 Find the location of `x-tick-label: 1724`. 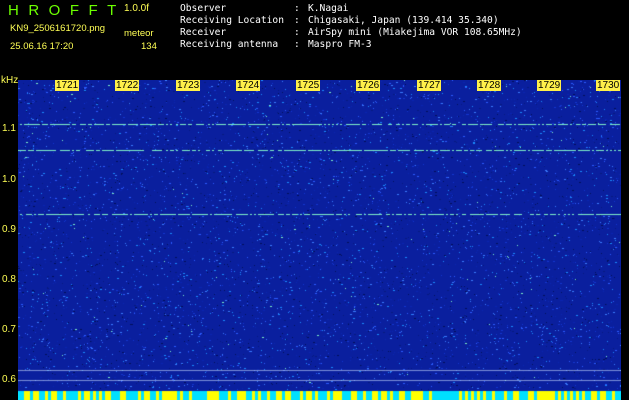

x-tick-label: 1724 is located at coordinates (248, 85).